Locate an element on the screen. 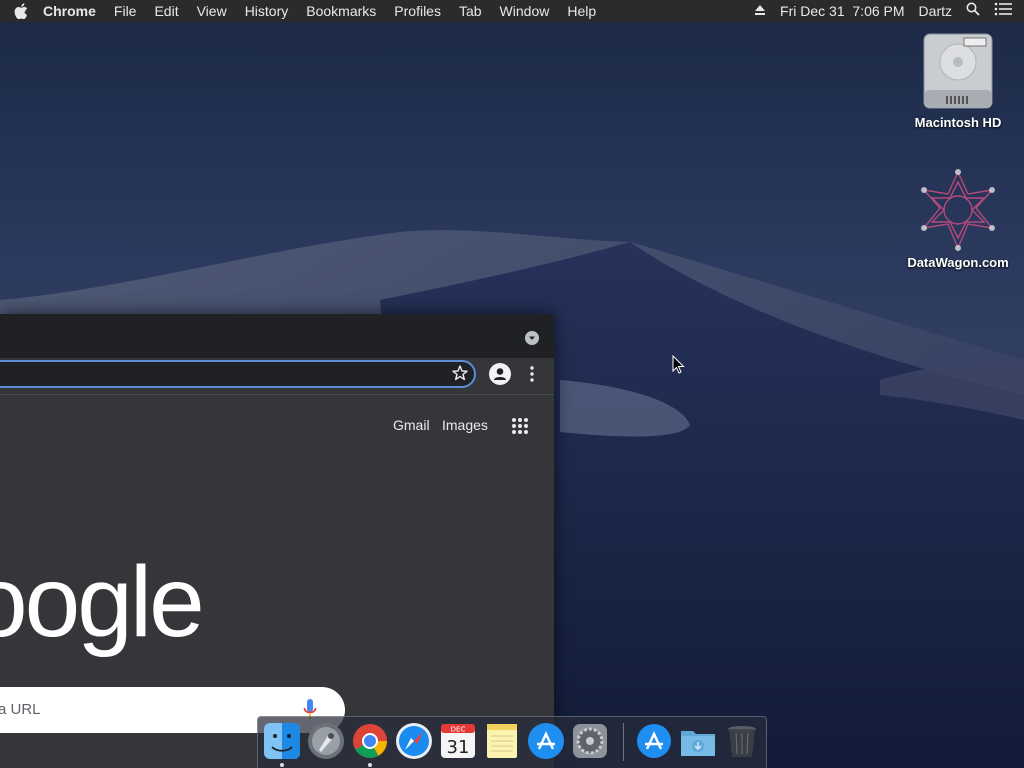 Image resolution: width=1024 pixels, height=768 pixels. more-menu-icon is located at coordinates (532, 374).